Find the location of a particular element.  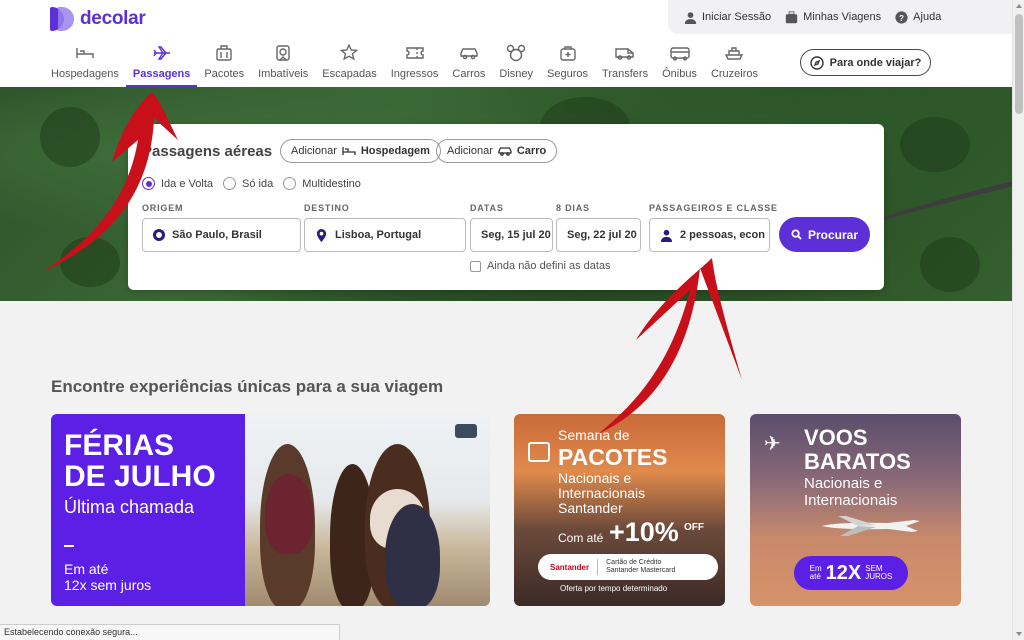

nav-label: Imbatíveis is located at coordinates (283, 74).